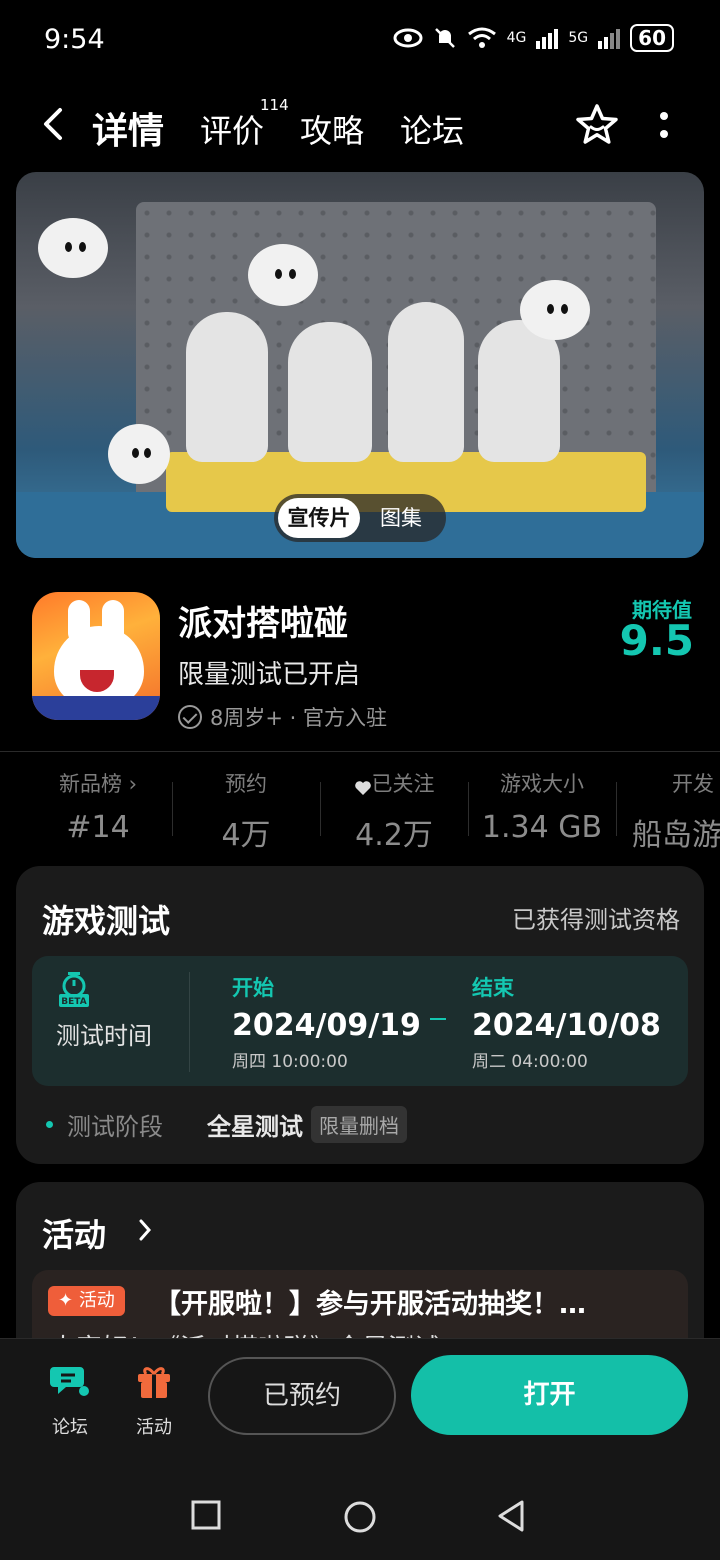  What do you see at coordinates (693, 784) in the screenshot?
I see `stat-label: 开发` at bounding box center [693, 784].